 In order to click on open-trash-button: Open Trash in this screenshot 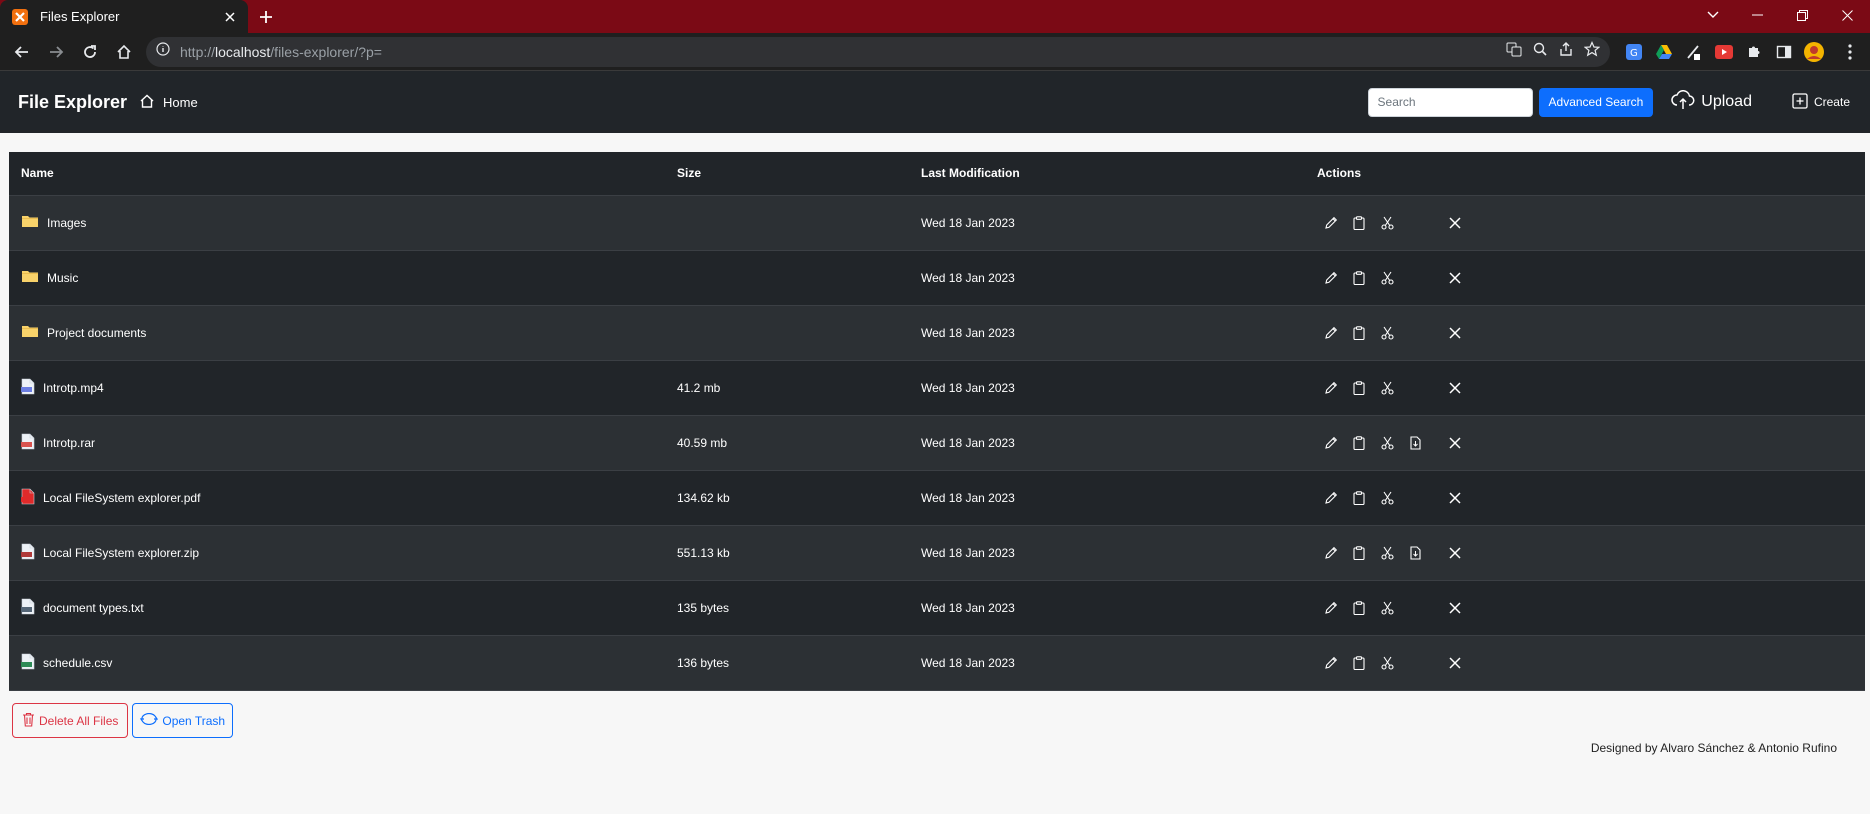, I will do `click(183, 720)`.